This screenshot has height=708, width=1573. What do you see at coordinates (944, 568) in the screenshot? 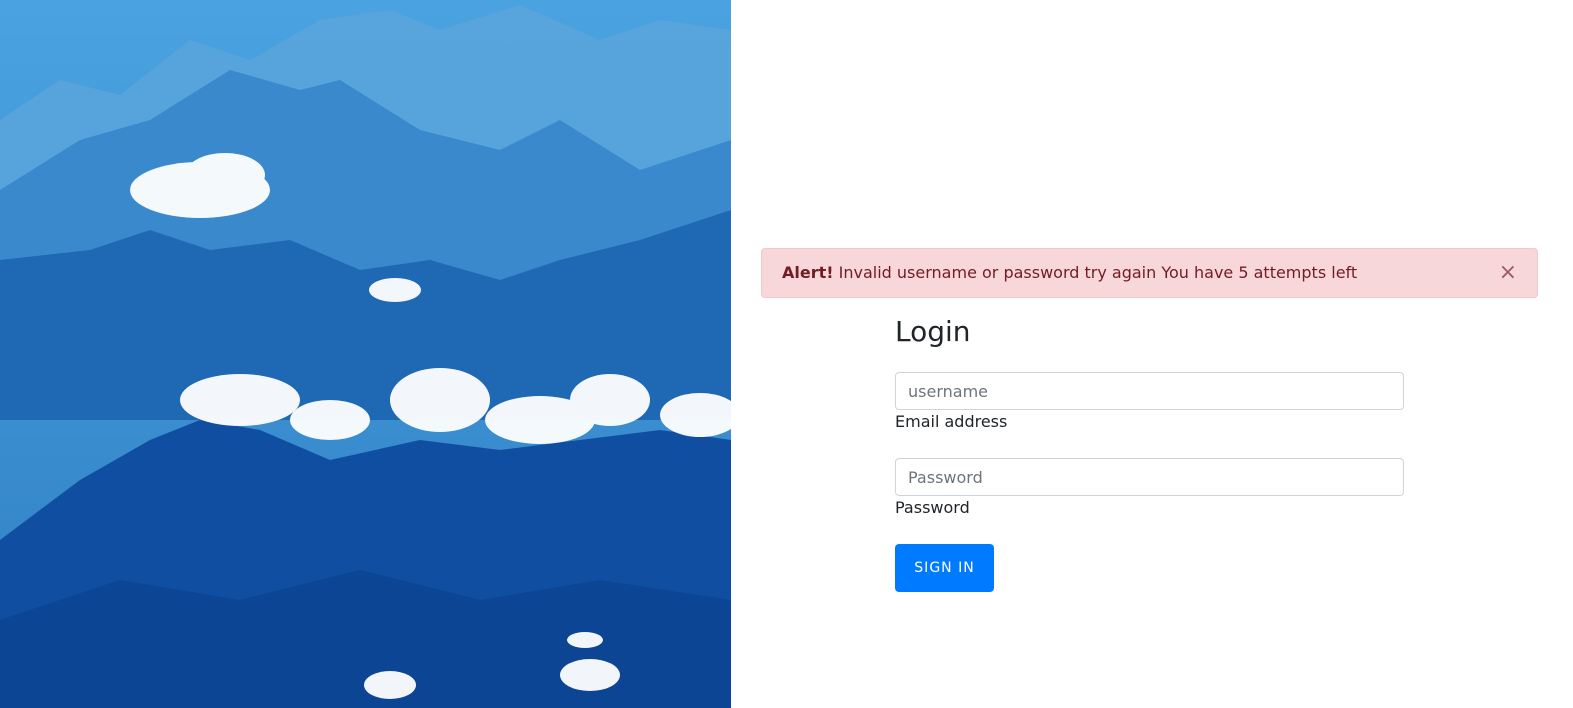
I see `sign-in-button: SIGN IN` at bounding box center [944, 568].